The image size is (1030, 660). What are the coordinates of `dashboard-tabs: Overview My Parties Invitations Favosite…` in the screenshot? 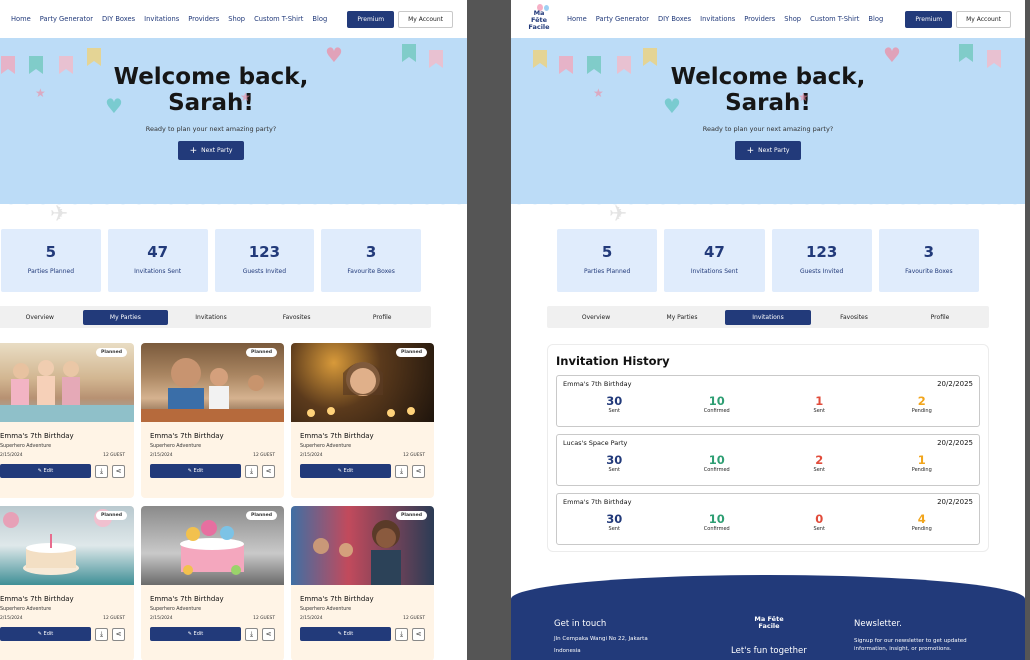 It's located at (768, 317).